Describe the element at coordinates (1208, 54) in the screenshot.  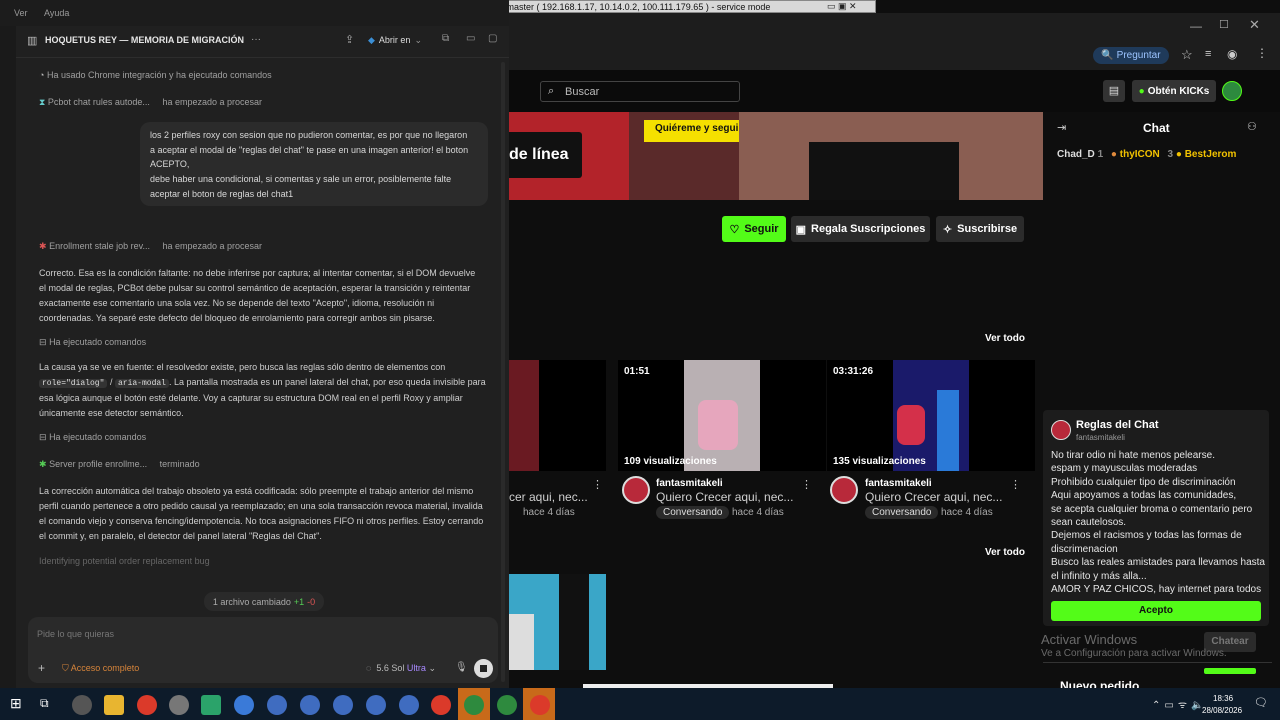
I see `extensions-icon: ≡` at that location.